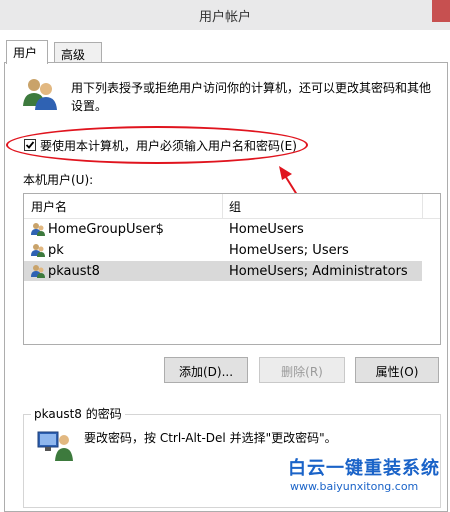 The width and height of the screenshot is (450, 512). What do you see at coordinates (56, 250) in the screenshot?
I see `row-username: pk` at bounding box center [56, 250].